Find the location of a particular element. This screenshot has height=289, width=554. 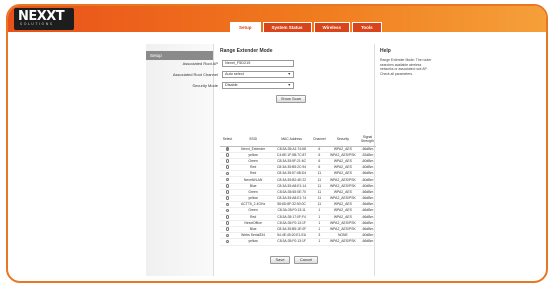

sidebar: Setup is located at coordinates (180, 160).